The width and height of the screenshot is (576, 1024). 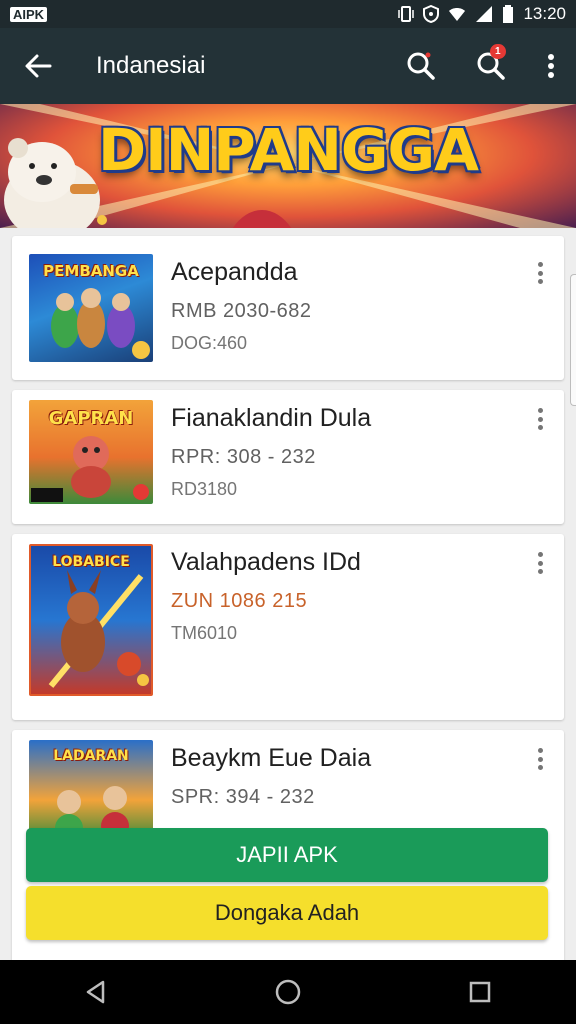 I want to click on shield-icon, so click(x=431, y=14).